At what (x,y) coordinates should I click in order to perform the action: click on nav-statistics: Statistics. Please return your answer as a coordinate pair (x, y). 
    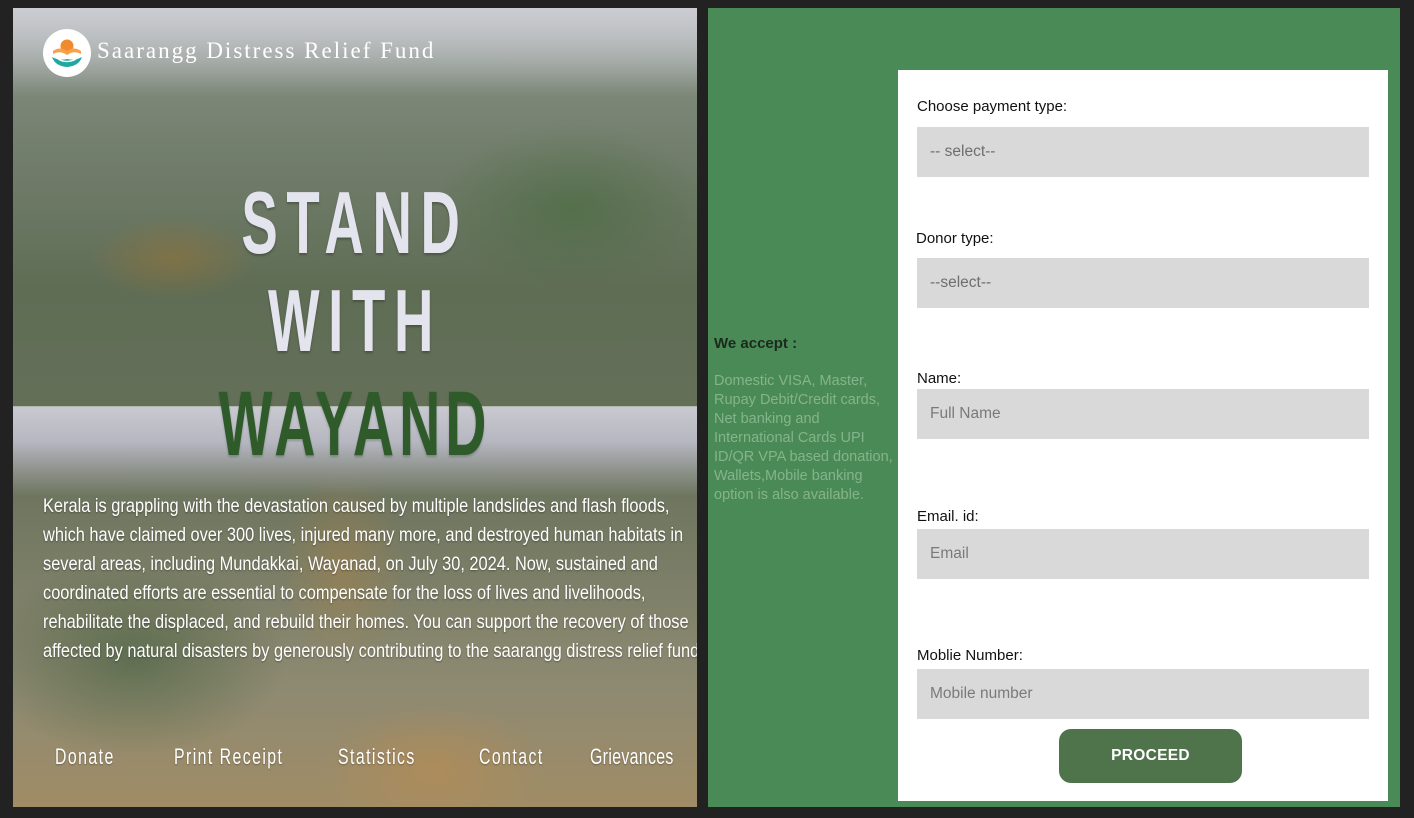
    Looking at the image, I should click on (377, 757).